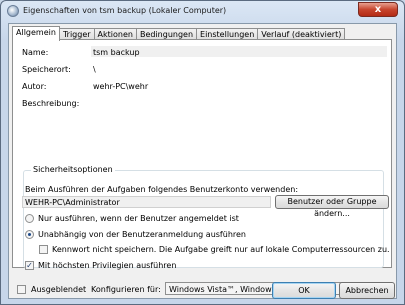  What do you see at coordinates (46, 69) in the screenshot?
I see `location-label: Speicherort:` at bounding box center [46, 69].